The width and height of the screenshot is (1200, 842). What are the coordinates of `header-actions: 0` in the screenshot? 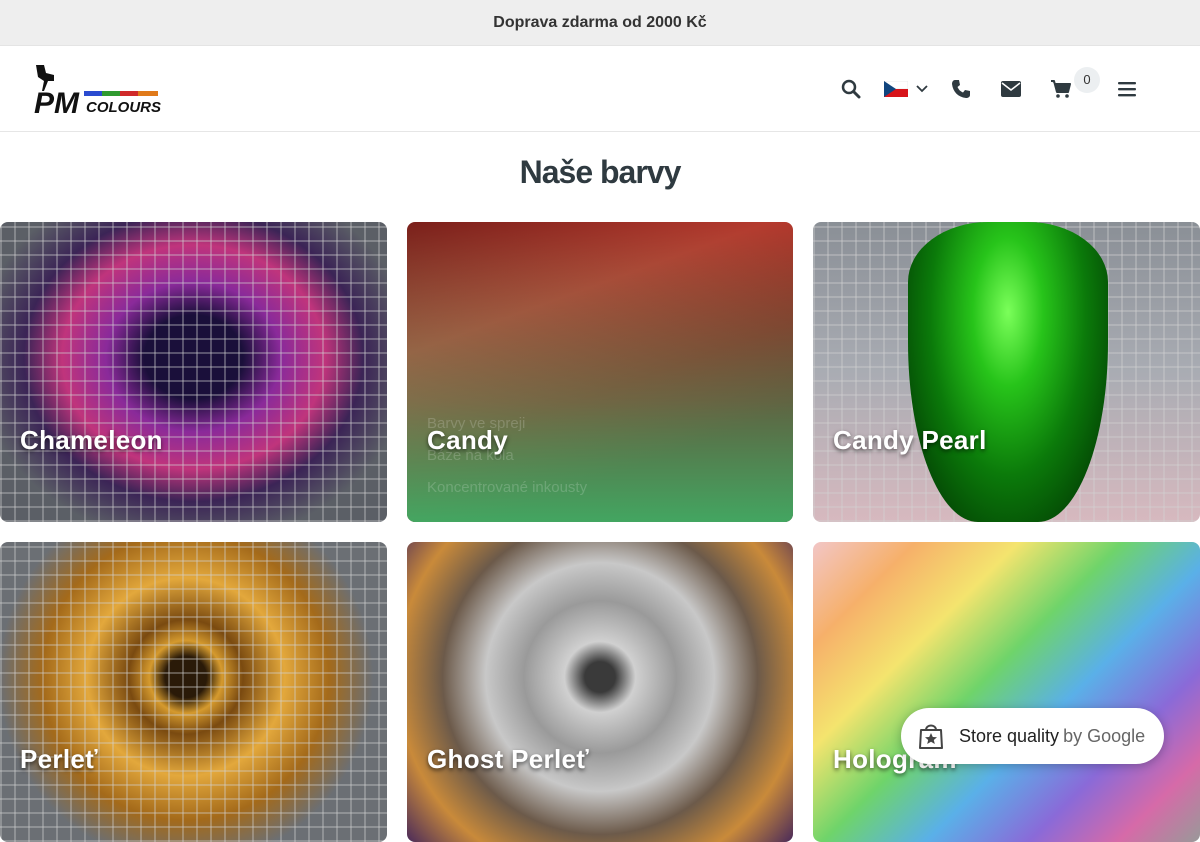 It's located at (989, 87).